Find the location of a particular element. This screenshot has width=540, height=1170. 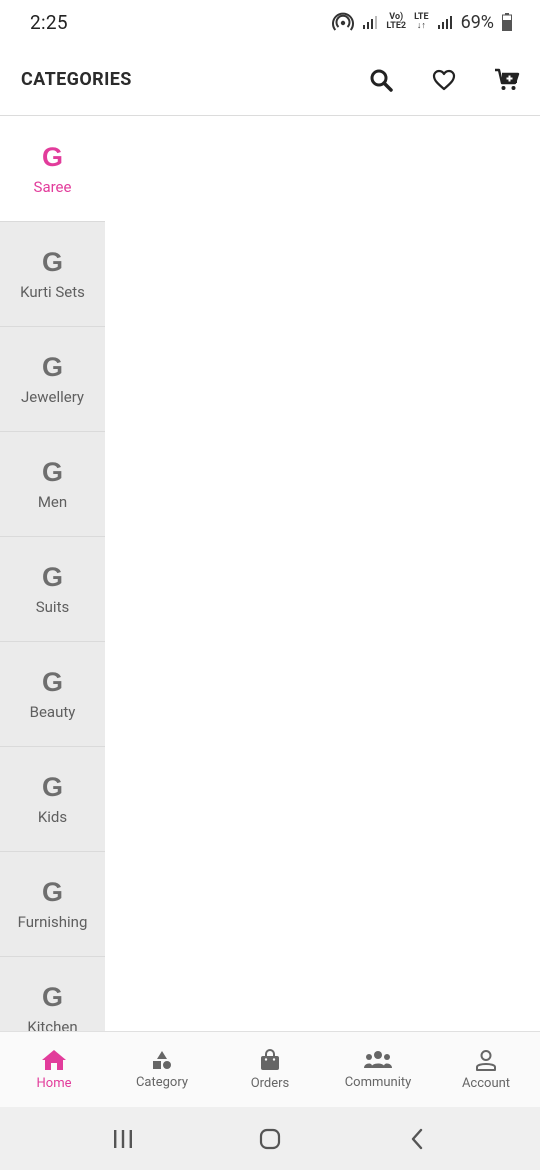

nav-home: Home is located at coordinates (54, 1069).